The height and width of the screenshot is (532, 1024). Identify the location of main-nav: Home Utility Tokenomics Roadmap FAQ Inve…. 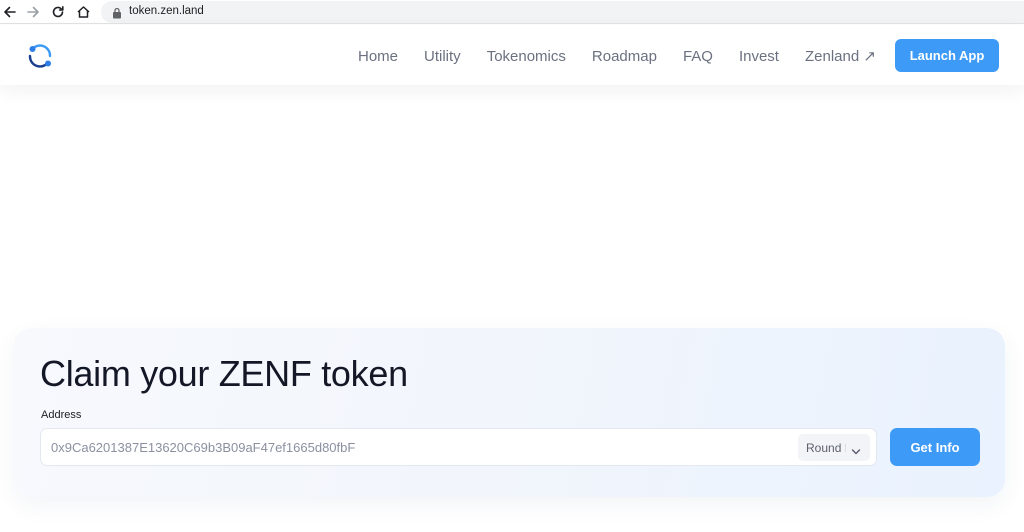
(617, 56).